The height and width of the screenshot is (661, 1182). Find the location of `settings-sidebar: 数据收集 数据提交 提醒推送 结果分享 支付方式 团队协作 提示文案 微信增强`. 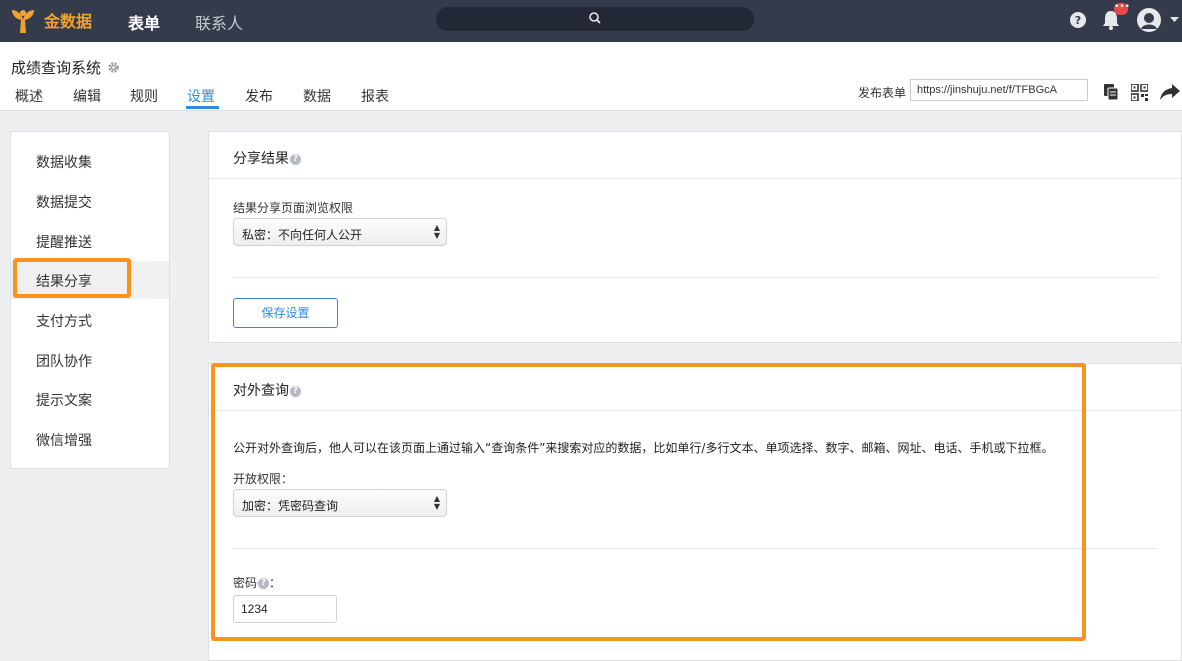

settings-sidebar: 数据收集 数据提交 提醒推送 结果分享 支付方式 团队协作 提示文案 微信增强 is located at coordinates (90, 300).